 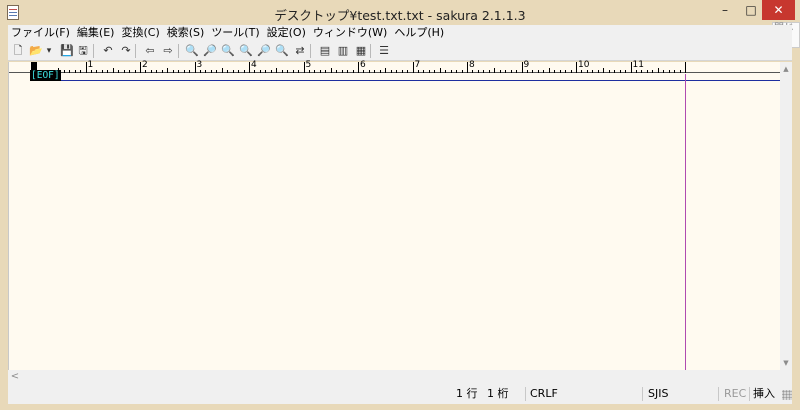 I want to click on scroll-up-arrow-icon: ▲, so click(x=786, y=69).